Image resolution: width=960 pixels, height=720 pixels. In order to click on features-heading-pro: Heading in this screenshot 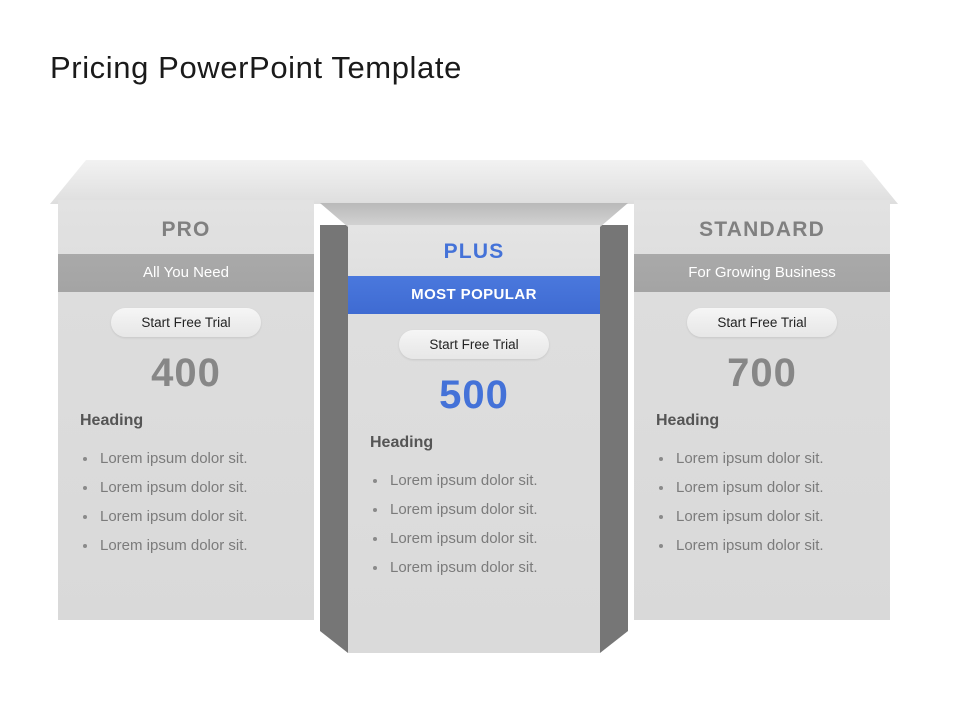, I will do `click(112, 420)`.